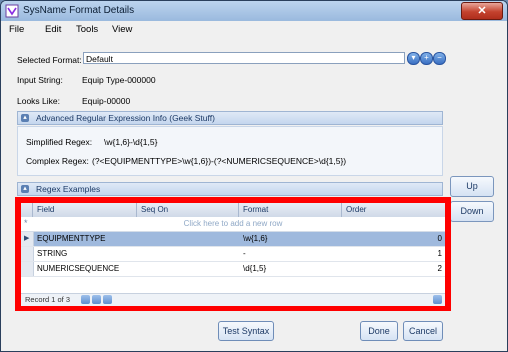 The width and height of the screenshot is (508, 352). What do you see at coordinates (85, 299) in the screenshot?
I see `first-page-icon` at bounding box center [85, 299].